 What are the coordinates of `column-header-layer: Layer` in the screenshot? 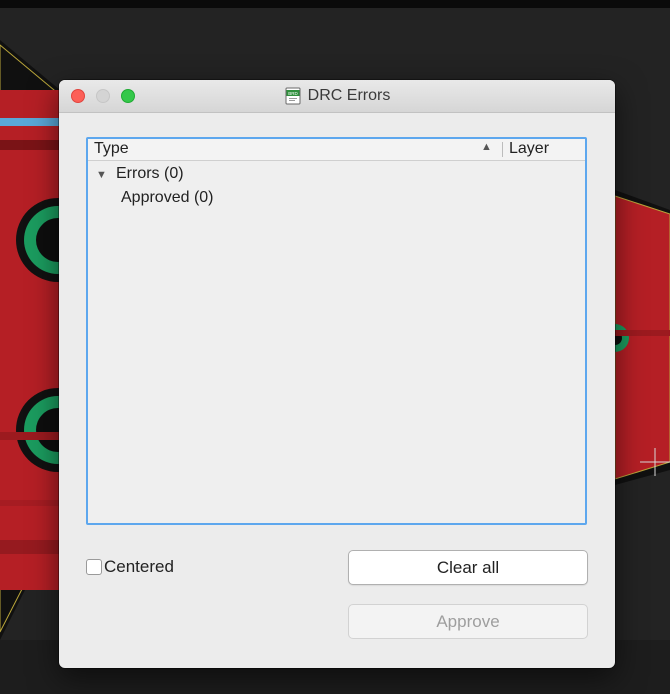 It's located at (529, 149).